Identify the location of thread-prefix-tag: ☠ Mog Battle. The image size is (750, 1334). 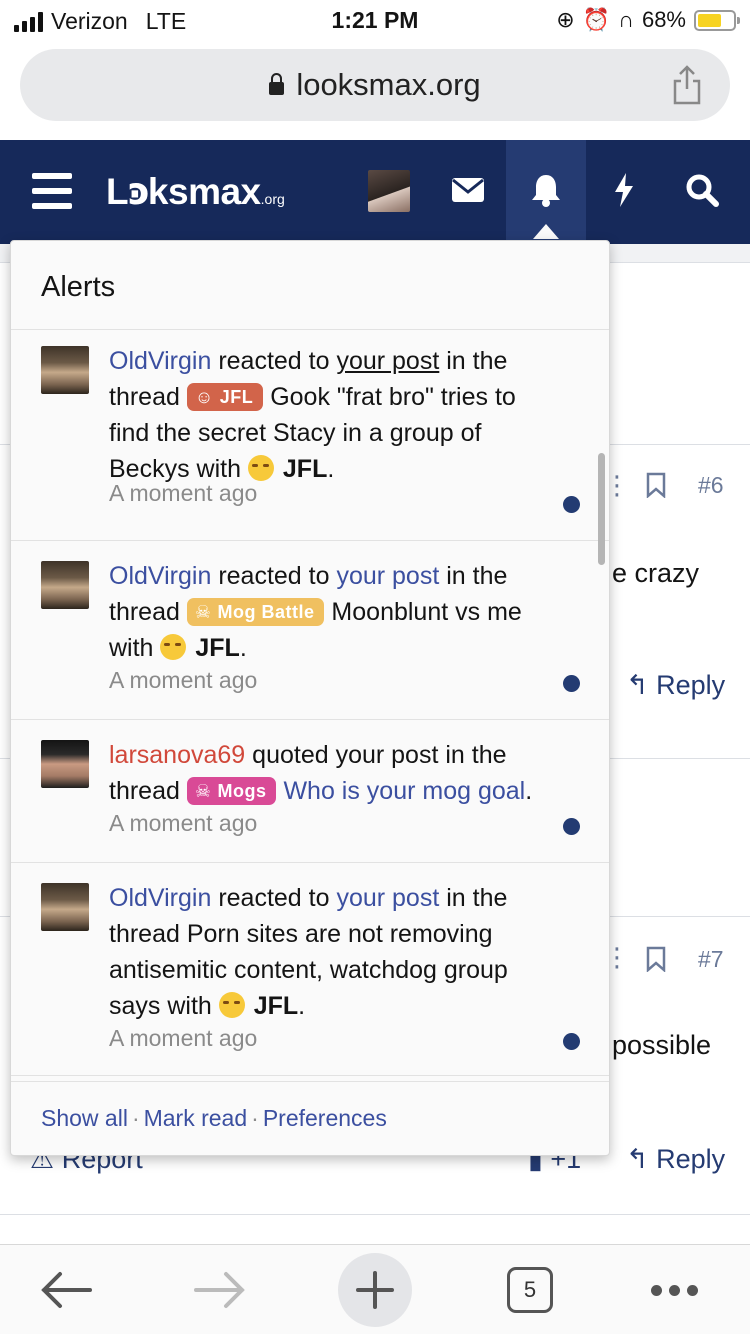
(255, 612).